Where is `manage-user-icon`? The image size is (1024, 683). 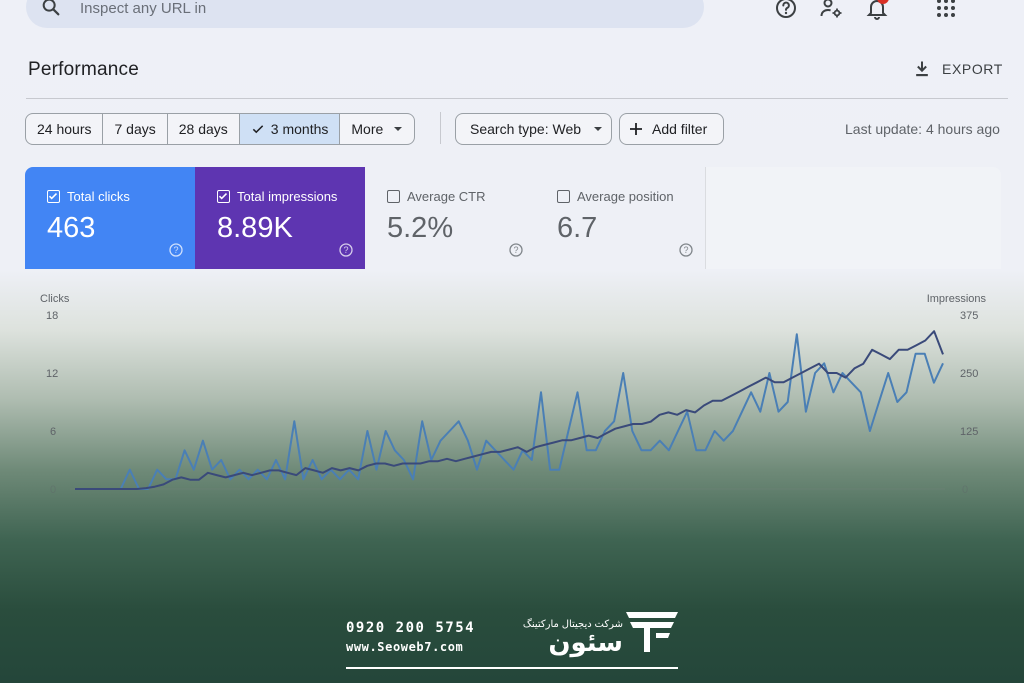
manage-user-icon is located at coordinates (831, 10).